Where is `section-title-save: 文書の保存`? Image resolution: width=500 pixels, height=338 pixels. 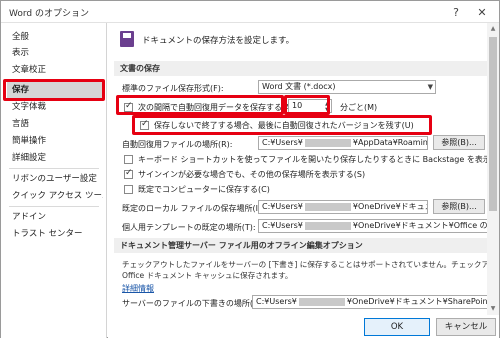
section-title-save: 文書の保存 is located at coordinates (304, 68).